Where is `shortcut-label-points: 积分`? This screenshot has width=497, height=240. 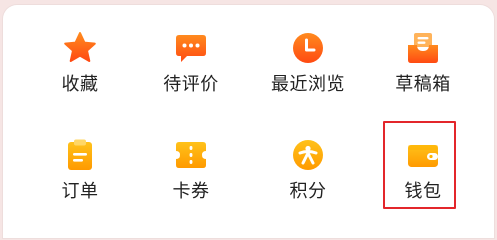
shortcut-label-points: 积分 is located at coordinates (308, 191).